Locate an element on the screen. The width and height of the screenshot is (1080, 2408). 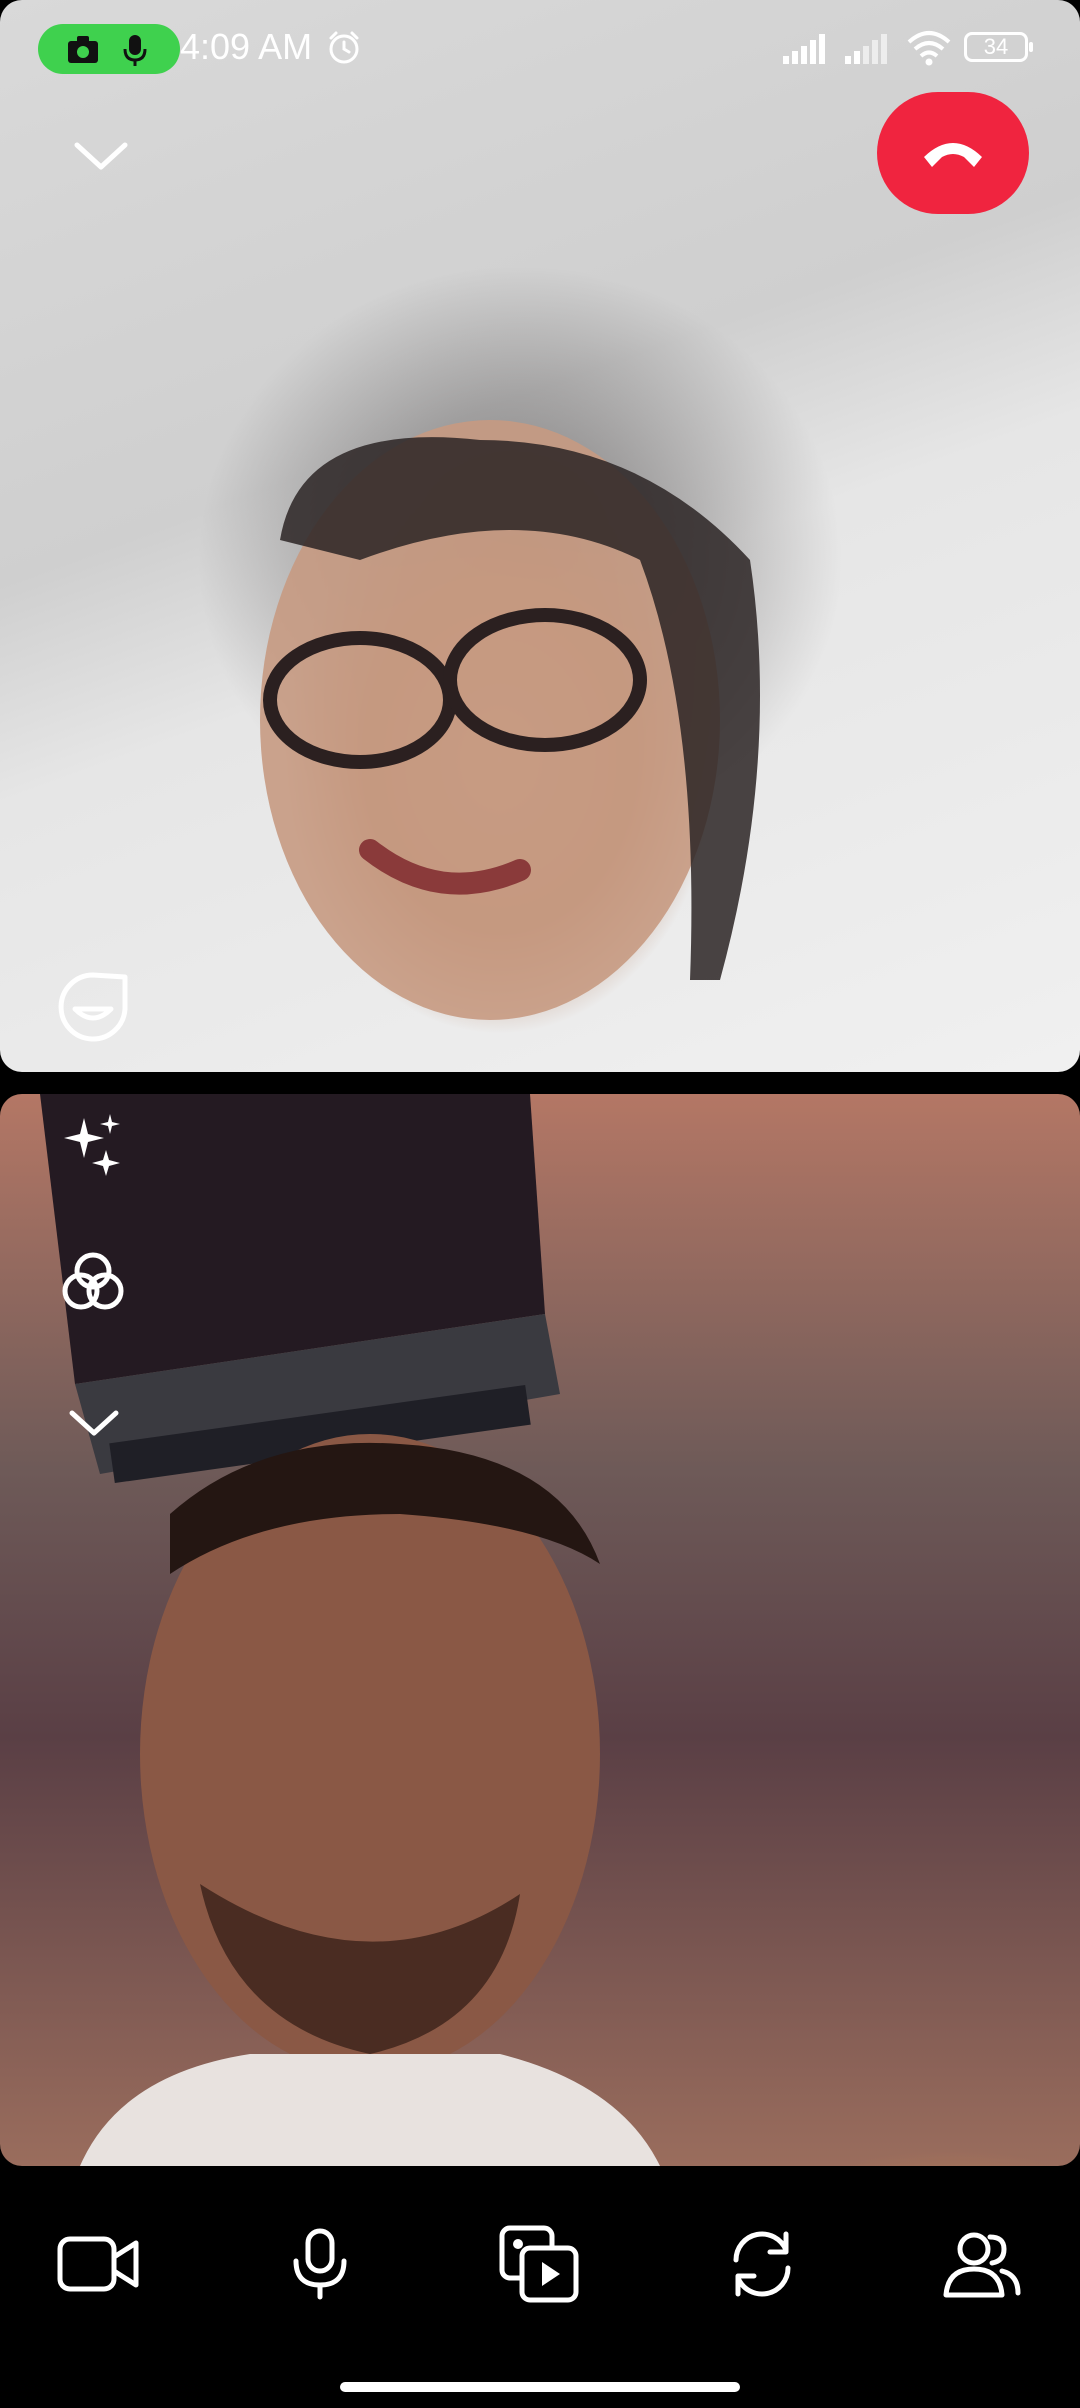
flip-camera-button is located at coordinates (762, 2264).